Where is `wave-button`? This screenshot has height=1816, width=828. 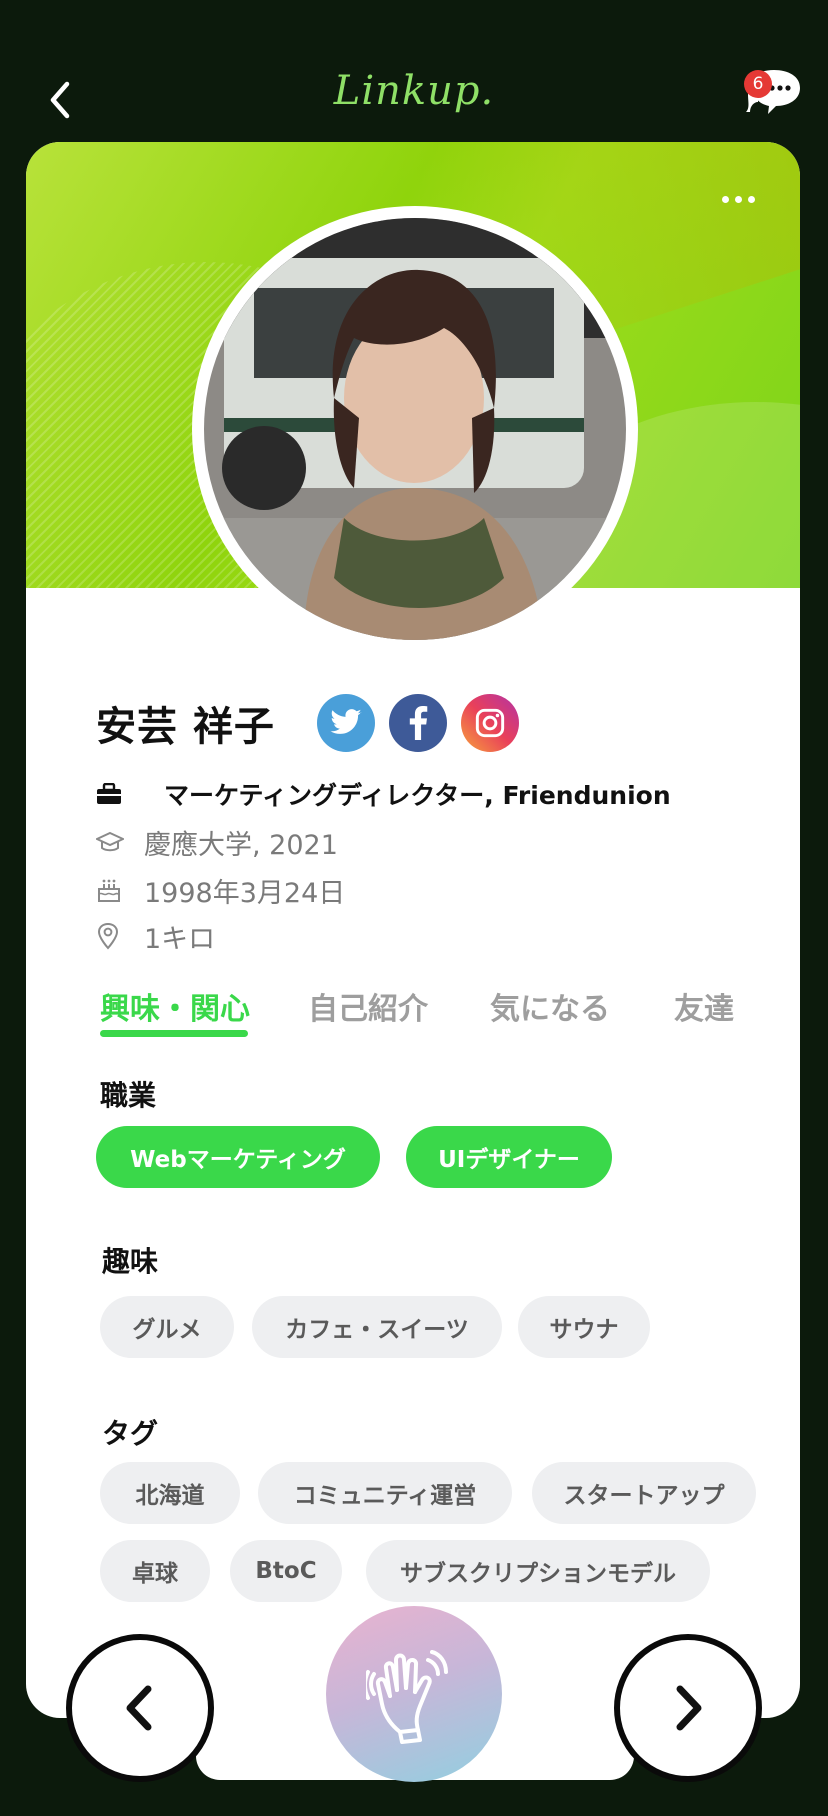 wave-button is located at coordinates (414, 1694).